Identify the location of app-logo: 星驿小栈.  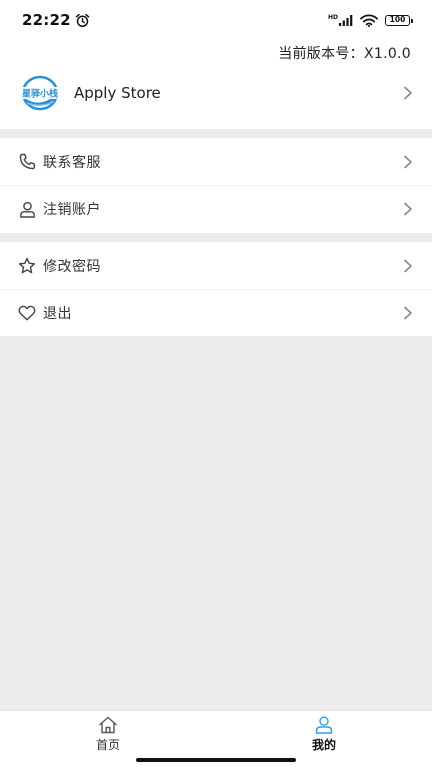
(40, 93).